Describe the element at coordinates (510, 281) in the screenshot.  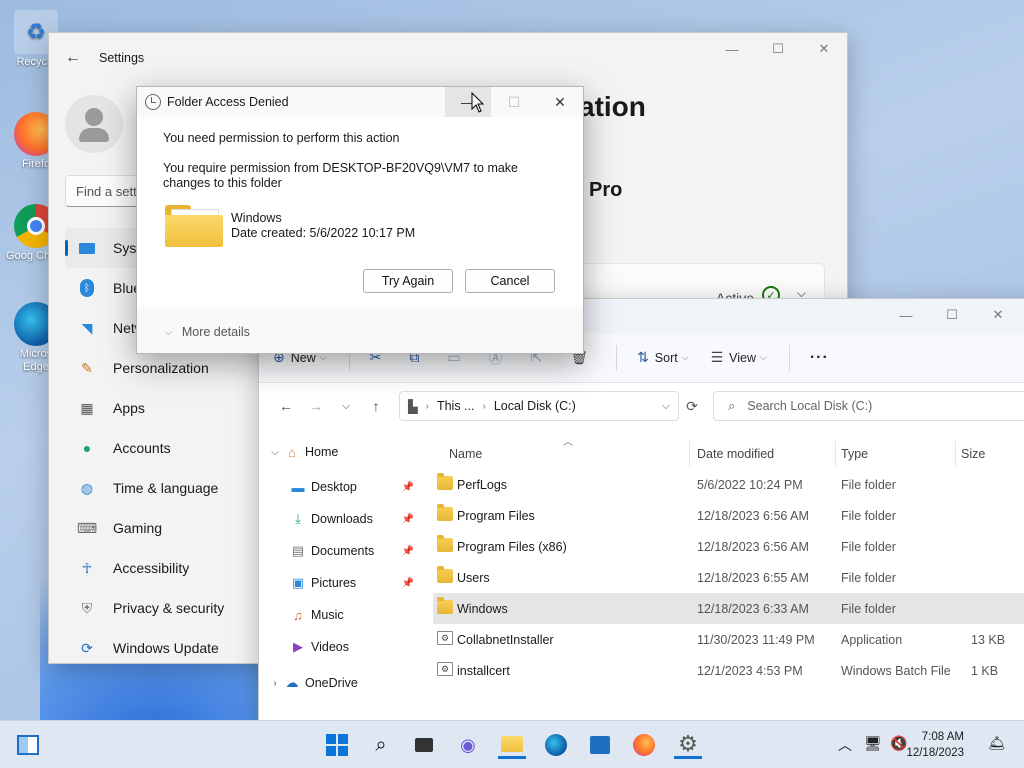
I see `cancel-button: Cancel` at that location.